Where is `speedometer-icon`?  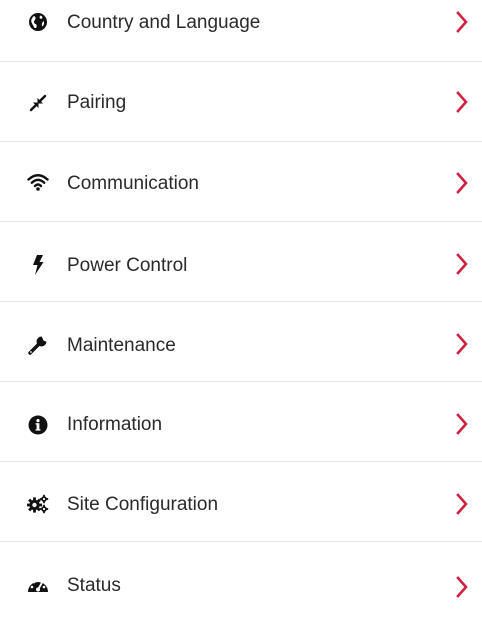 speedometer-icon is located at coordinates (38, 585).